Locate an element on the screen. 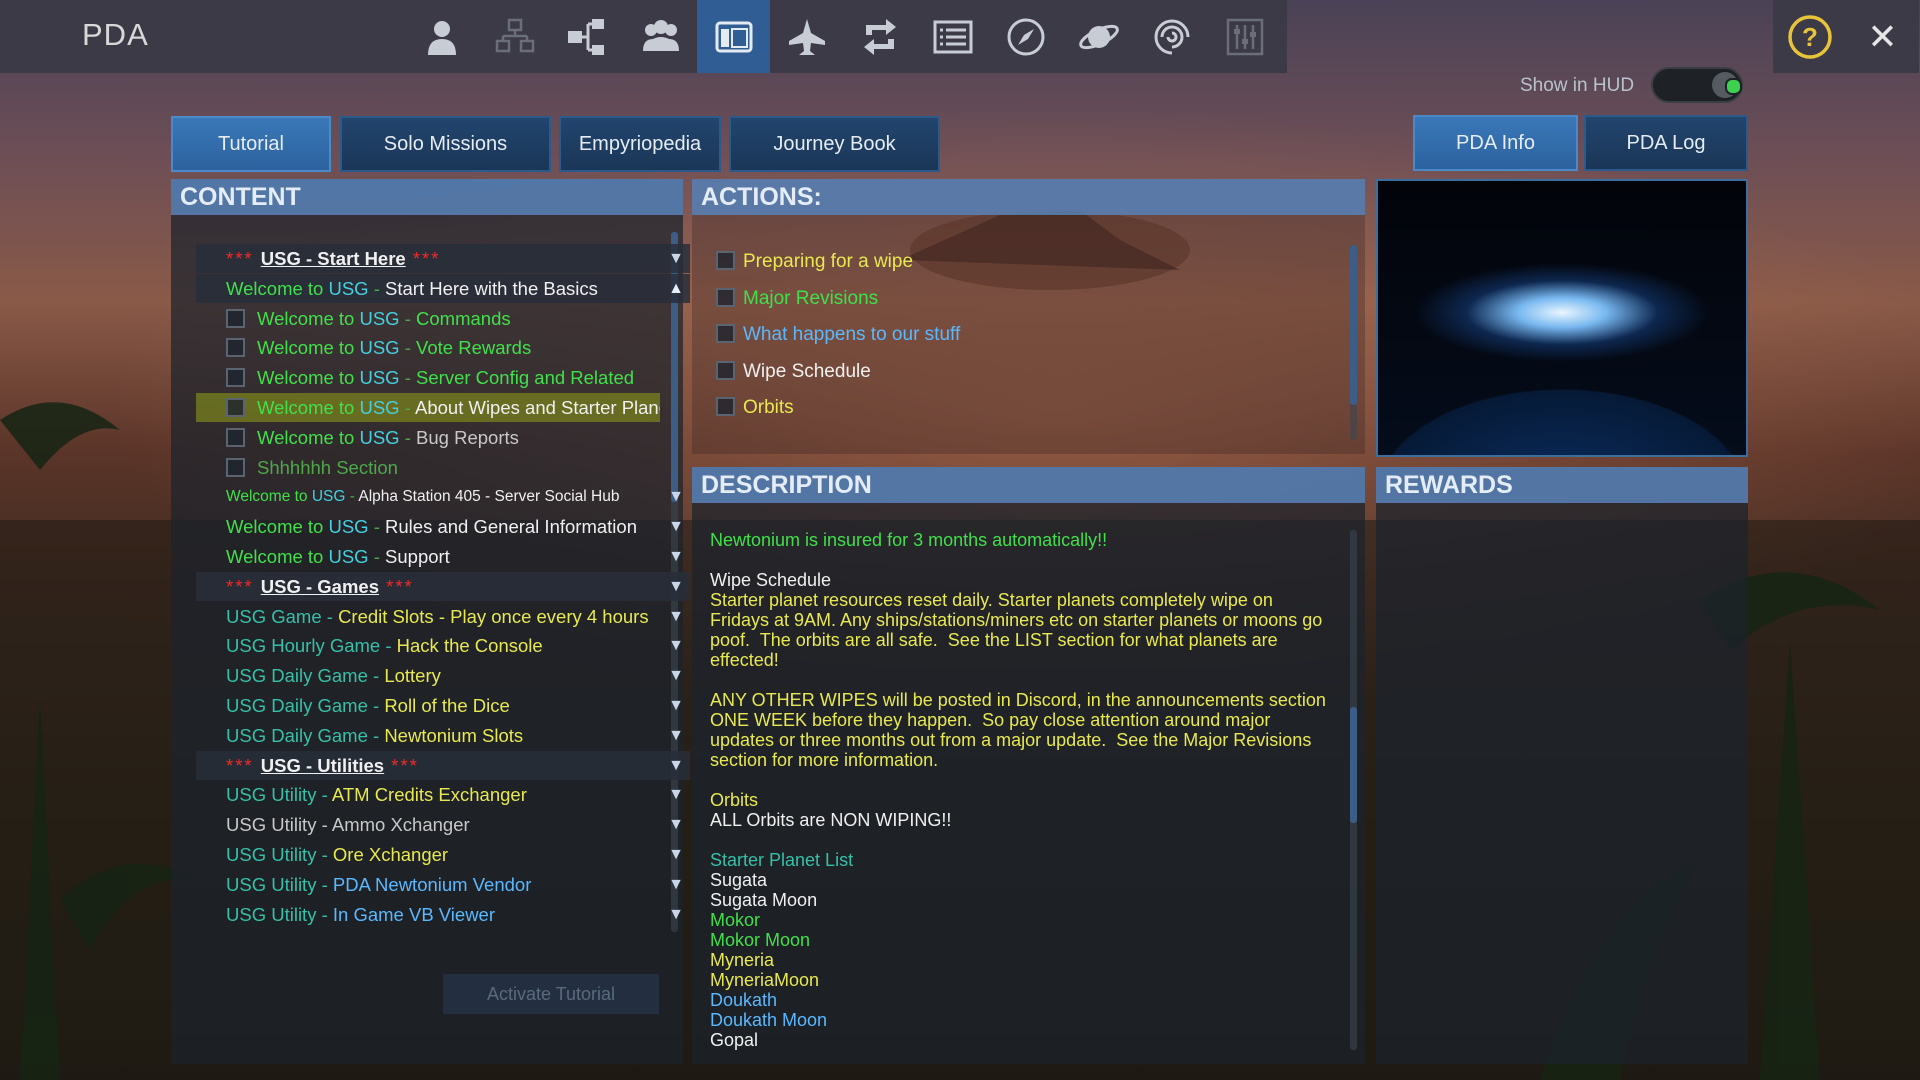 The height and width of the screenshot is (1080, 1920). action-label: Orbits is located at coordinates (768, 407).